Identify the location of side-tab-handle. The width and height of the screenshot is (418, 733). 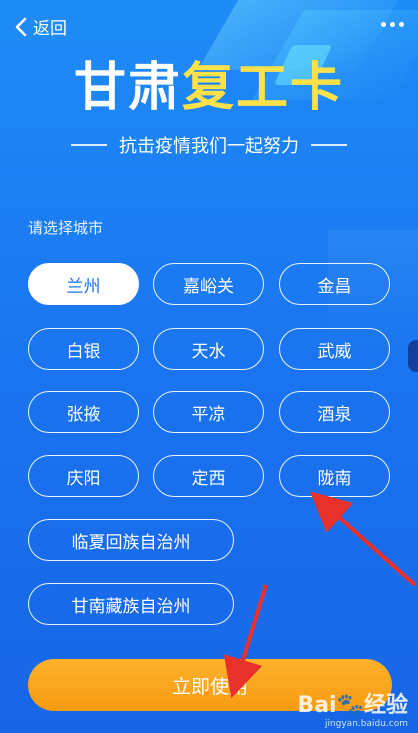
(413, 356).